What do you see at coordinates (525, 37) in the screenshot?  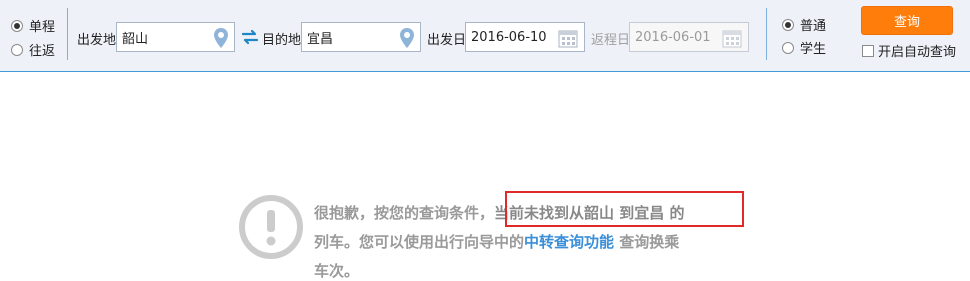 I see `depart-date-field` at bounding box center [525, 37].